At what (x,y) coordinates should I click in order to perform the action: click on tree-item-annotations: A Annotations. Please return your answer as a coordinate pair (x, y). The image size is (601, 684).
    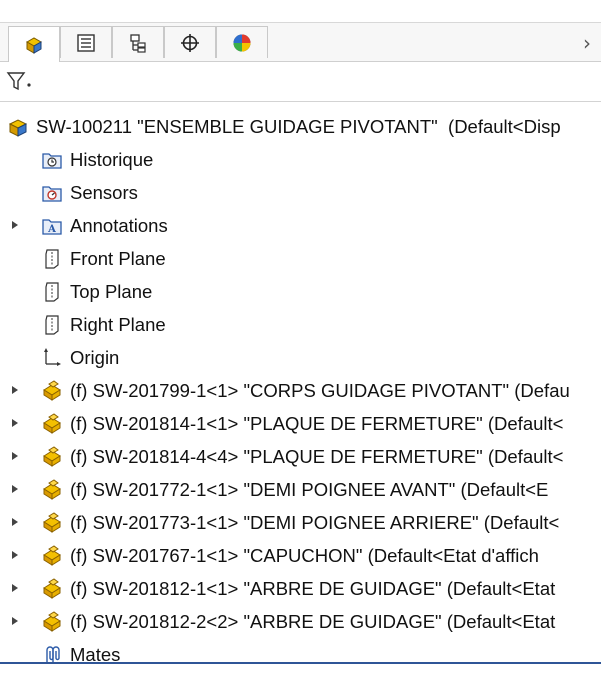
    Looking at the image, I should click on (300, 225).